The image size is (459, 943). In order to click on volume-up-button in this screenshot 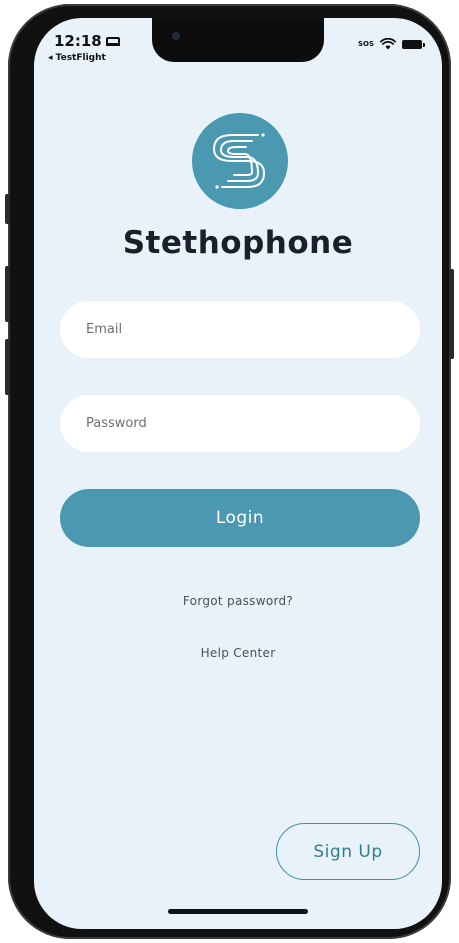, I will do `click(7, 294)`.